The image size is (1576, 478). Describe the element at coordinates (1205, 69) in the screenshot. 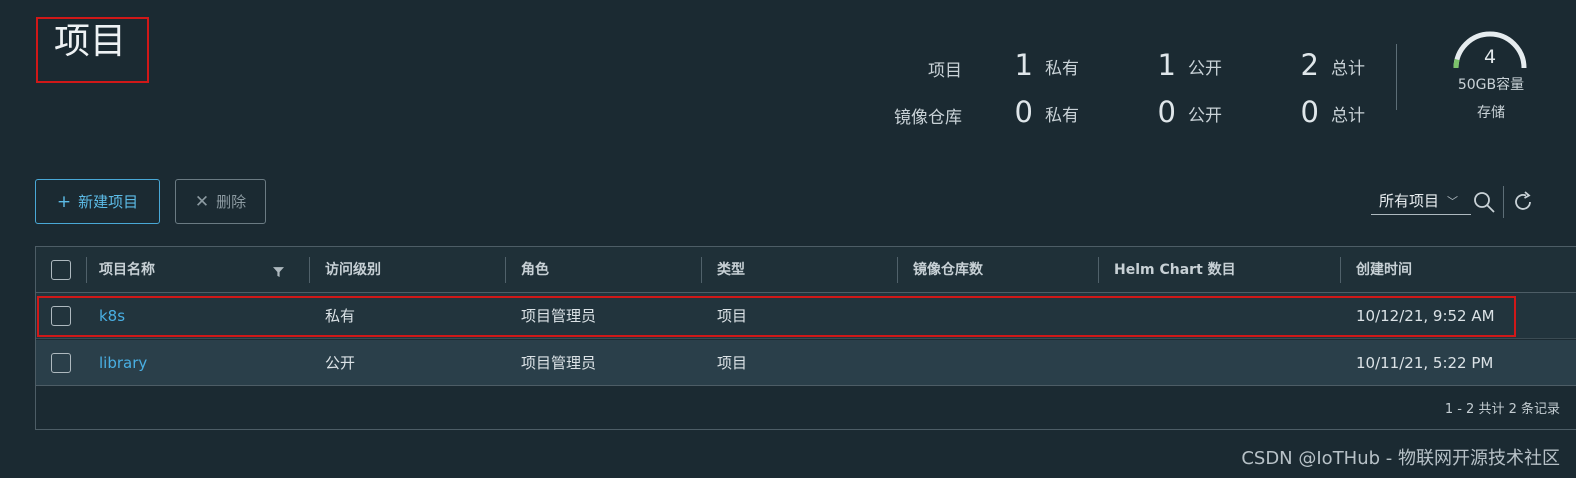

I see `stat-projects-public-label: 公开` at that location.